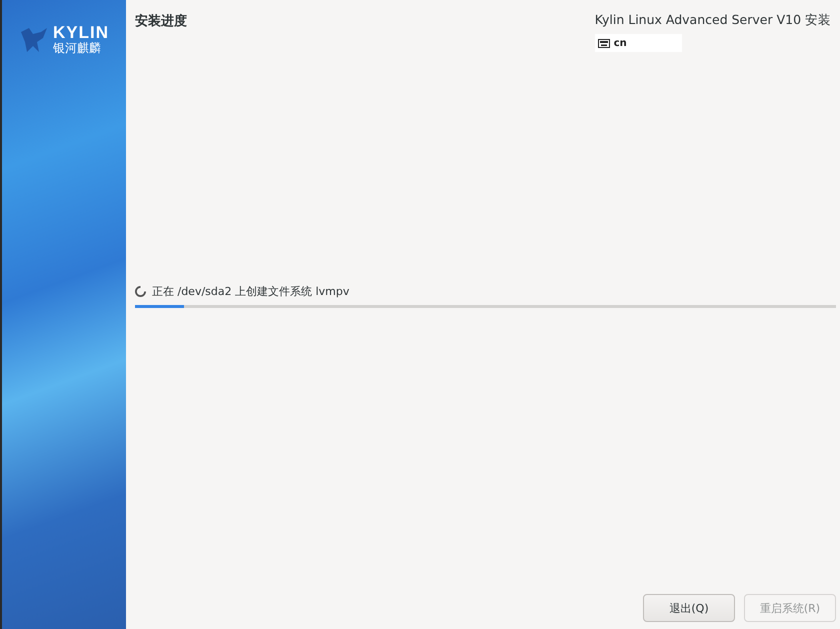 This screenshot has height=629, width=840. What do you see at coordinates (712, 20) in the screenshot?
I see `product-title: Kylin Linux Advanced Server V10 安装` at bounding box center [712, 20].